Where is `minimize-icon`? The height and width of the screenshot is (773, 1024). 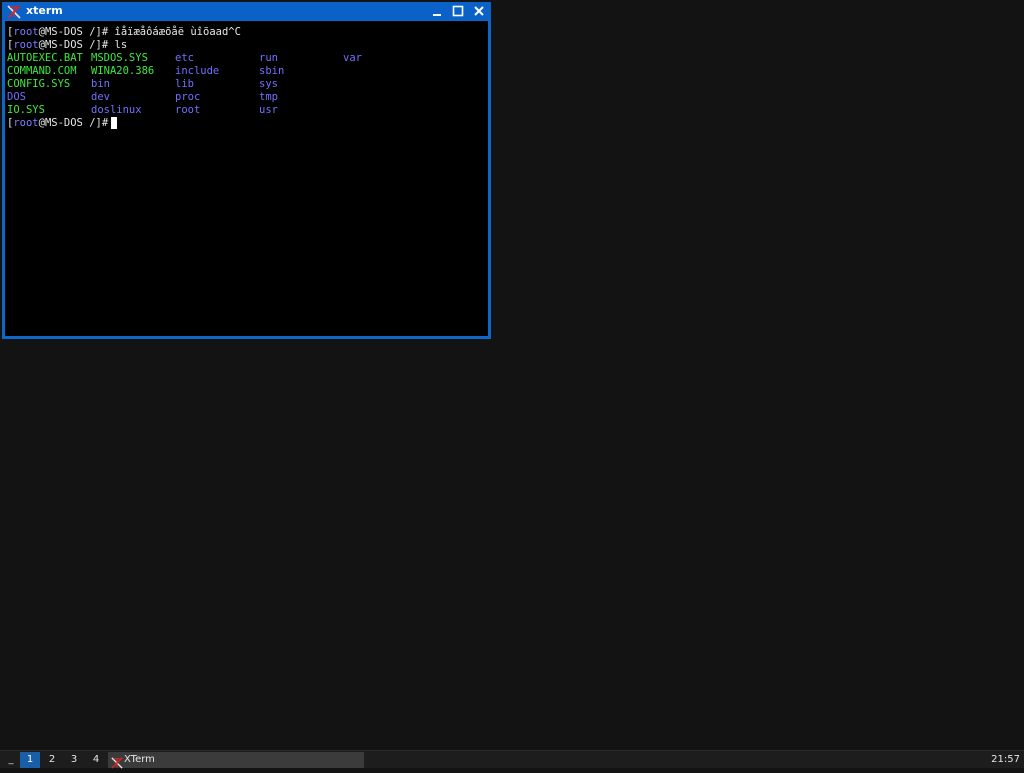 minimize-icon is located at coordinates (437, 11).